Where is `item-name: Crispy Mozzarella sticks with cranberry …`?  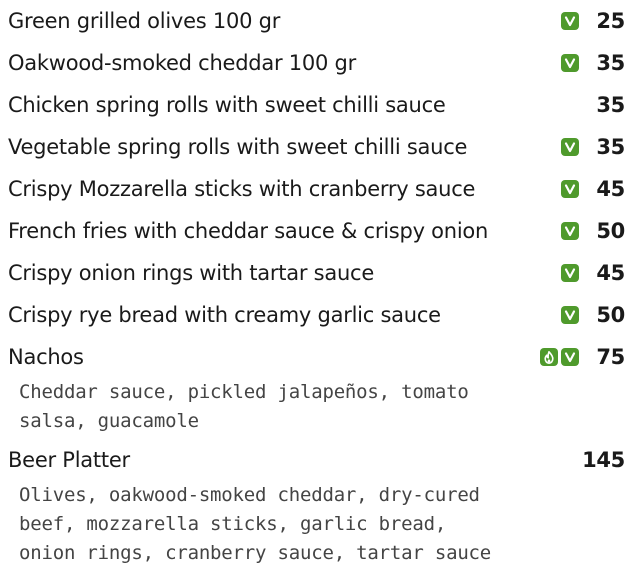
item-name: Crispy Mozzarella sticks with cranberry … is located at coordinates (242, 189).